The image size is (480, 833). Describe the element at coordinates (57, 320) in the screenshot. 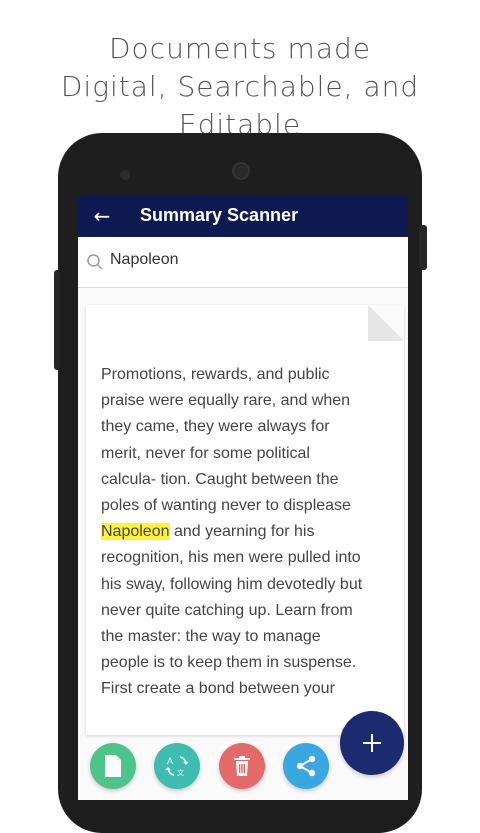

I see `phone-volume-button` at that location.